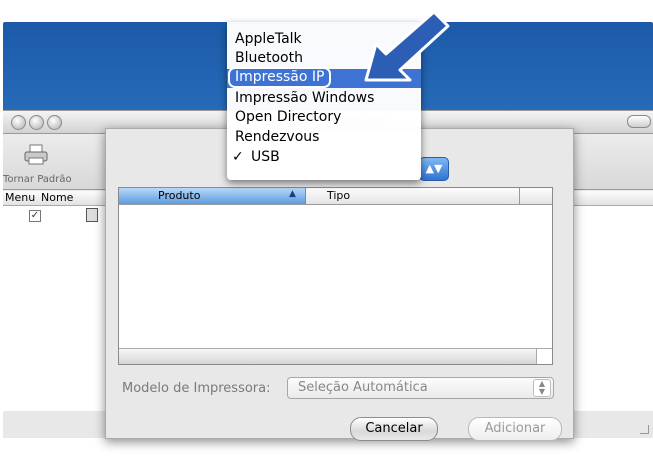 This screenshot has height=457, width=653. Describe the element at coordinates (639, 121) in the screenshot. I see `toolbar-toggle-button` at that location.